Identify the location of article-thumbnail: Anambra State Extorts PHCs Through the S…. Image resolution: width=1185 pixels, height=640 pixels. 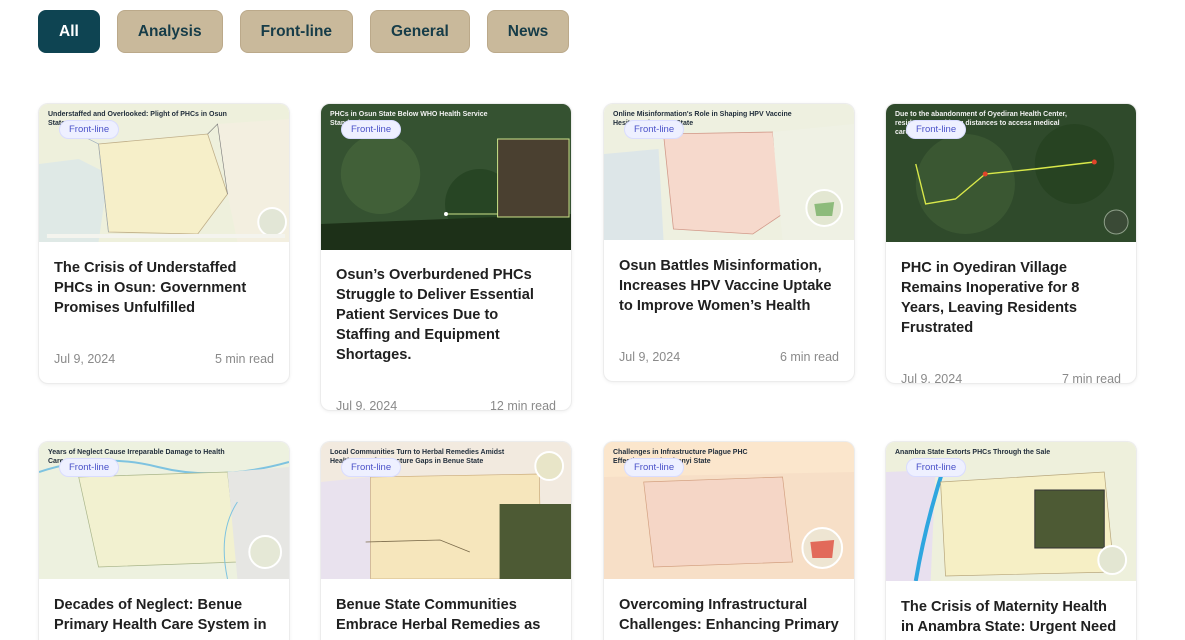
(1011, 511).